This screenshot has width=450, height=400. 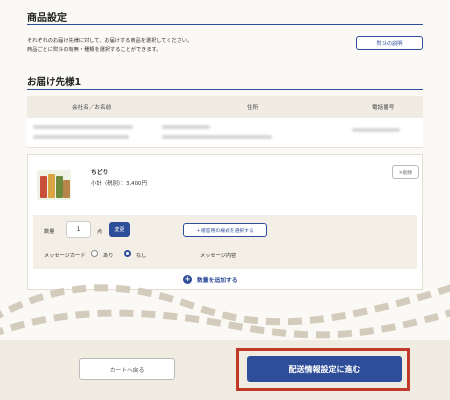 I want to click on back-to-cart-button: カートへ戻る, so click(x=127, y=369).